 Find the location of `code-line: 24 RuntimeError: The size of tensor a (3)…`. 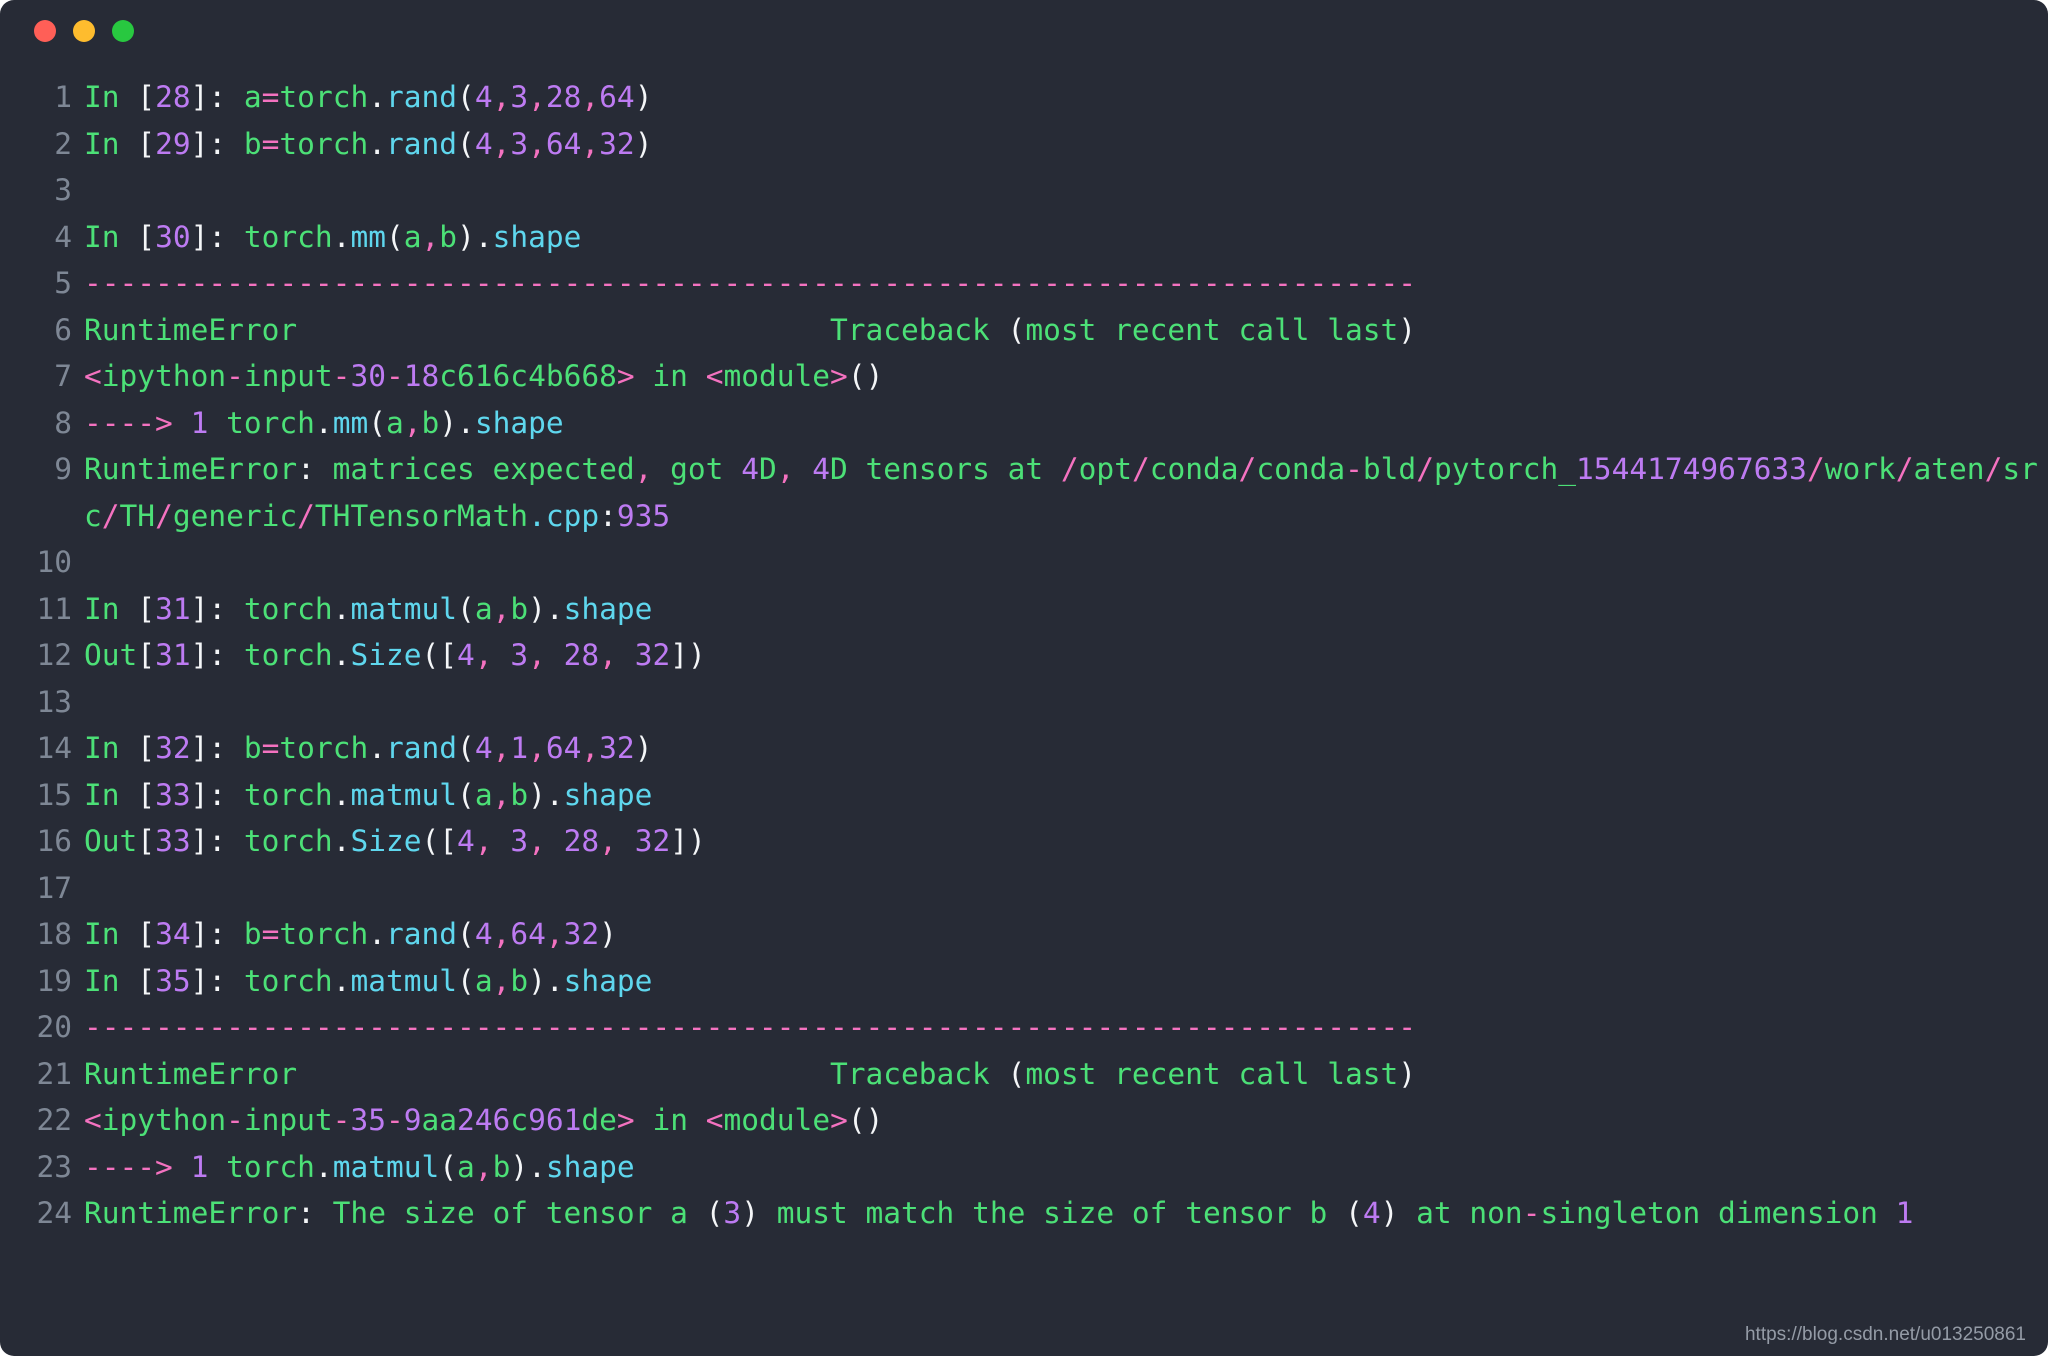

code-line: 24 RuntimeError: The size of tensor a (3)… is located at coordinates (1024, 1213).